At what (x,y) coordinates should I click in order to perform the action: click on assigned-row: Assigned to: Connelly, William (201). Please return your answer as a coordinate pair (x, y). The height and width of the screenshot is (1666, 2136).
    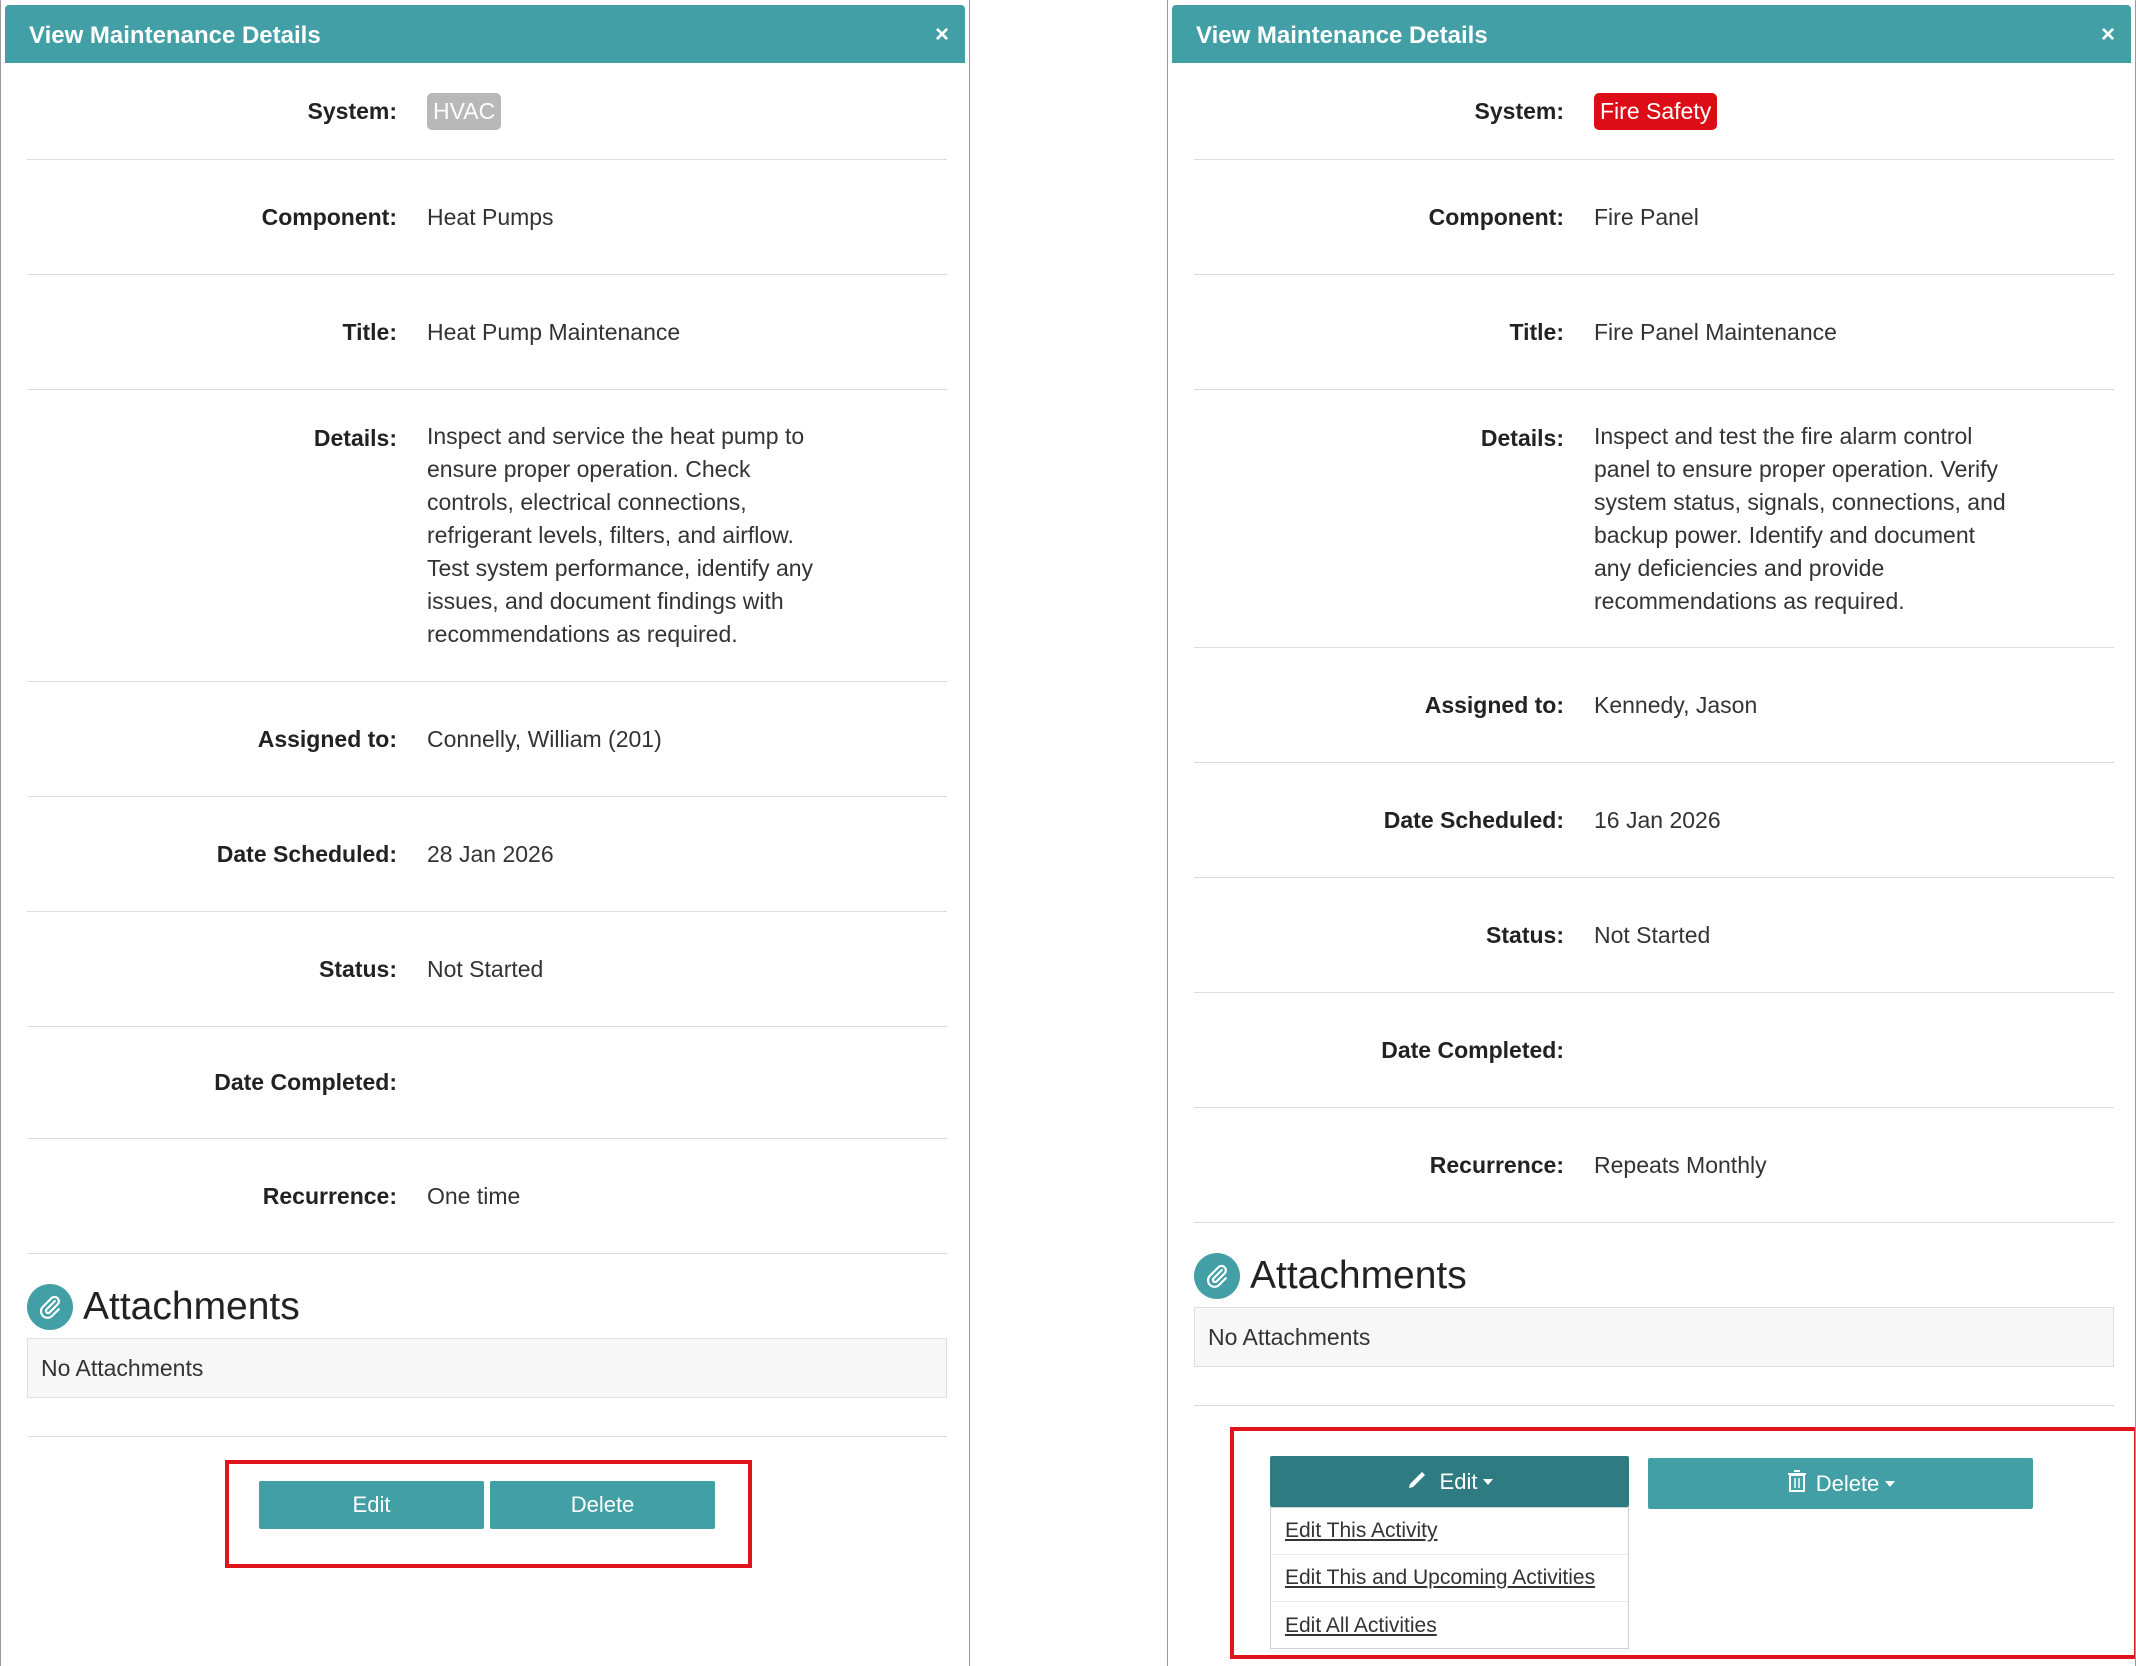
    Looking at the image, I should click on (487, 739).